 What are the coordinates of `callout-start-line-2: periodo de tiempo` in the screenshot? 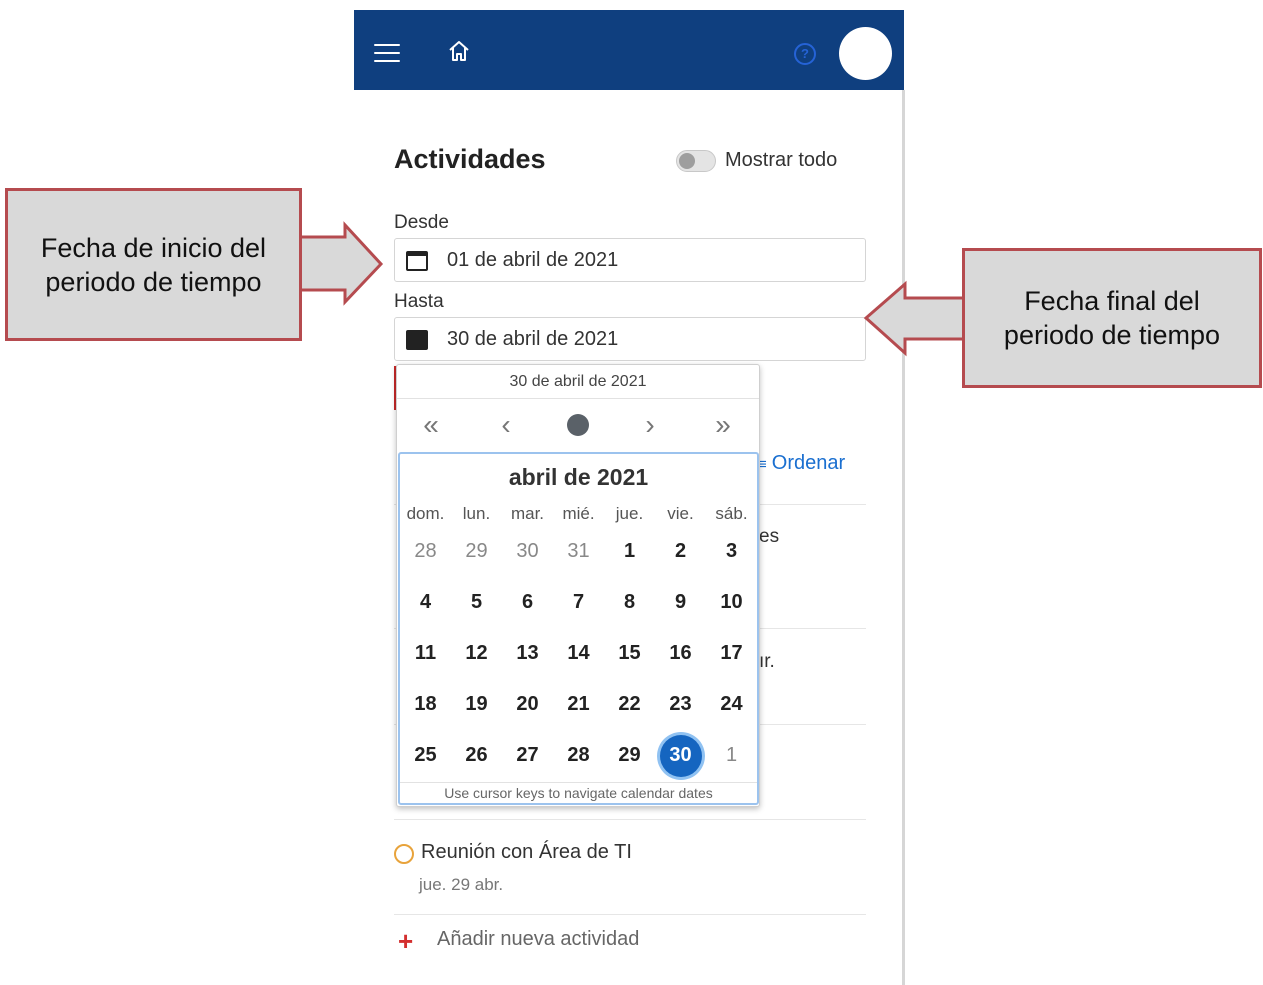 It's located at (153, 281).